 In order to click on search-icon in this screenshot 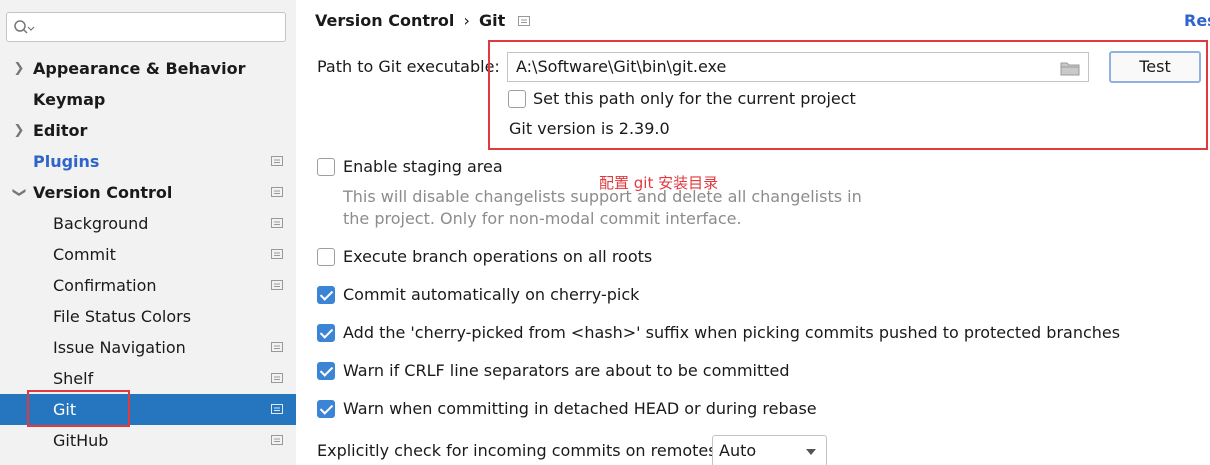, I will do `click(24, 27)`.